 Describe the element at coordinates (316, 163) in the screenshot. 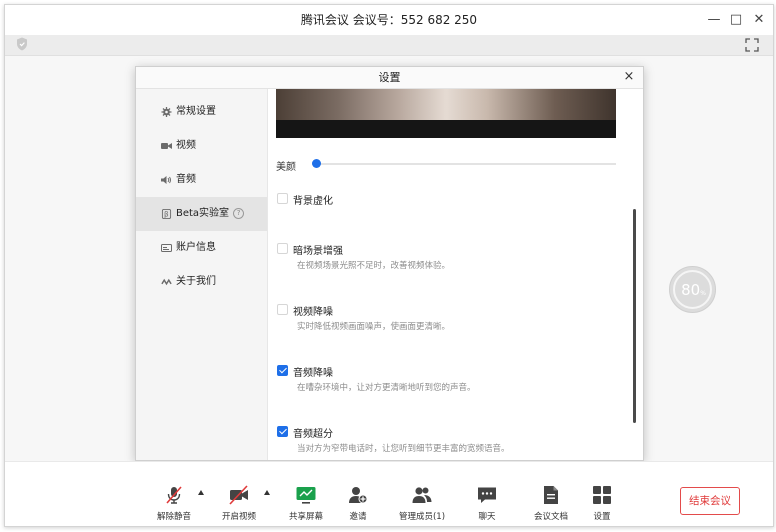

I see `beauty-slider-knob` at that location.